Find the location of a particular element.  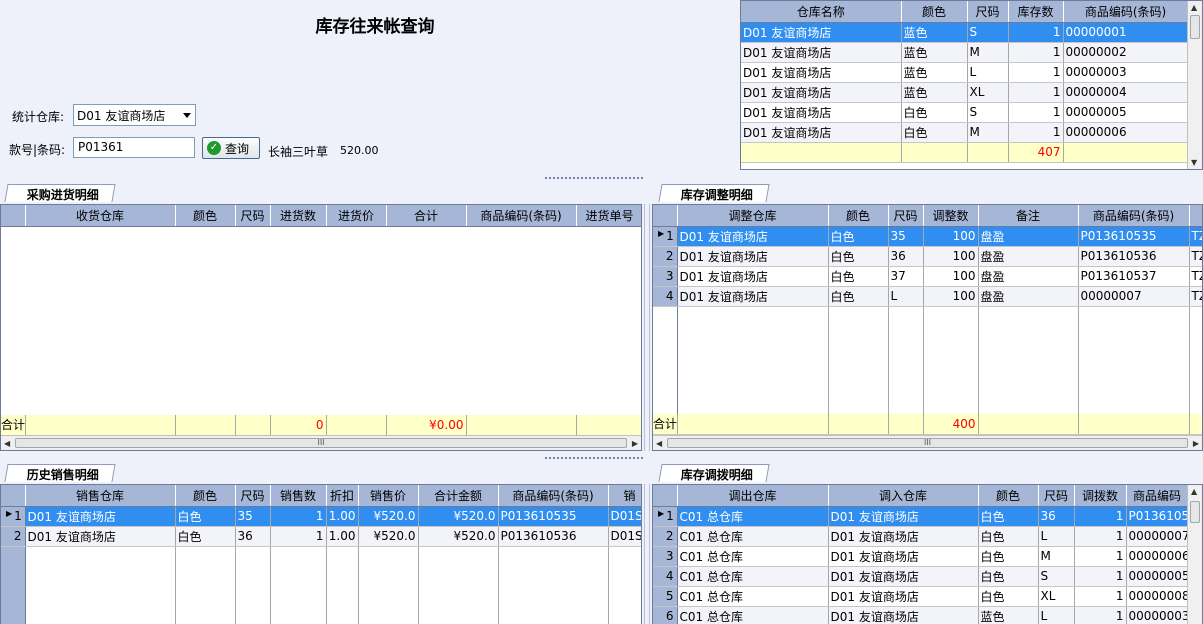

table-row: D01 友谊商场店 蓝色 M 1 00000002 is located at coordinates (965, 52).